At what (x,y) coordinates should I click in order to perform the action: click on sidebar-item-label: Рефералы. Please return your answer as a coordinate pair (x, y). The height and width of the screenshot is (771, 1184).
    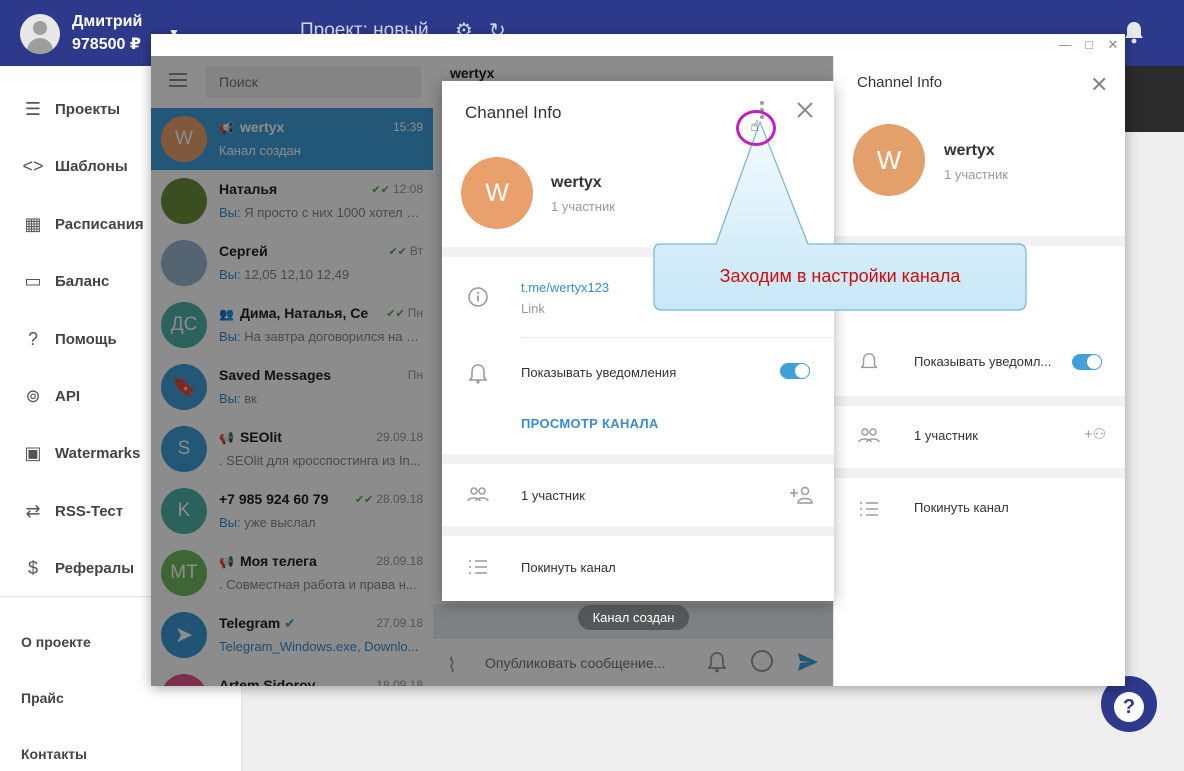
    Looking at the image, I should click on (95, 568).